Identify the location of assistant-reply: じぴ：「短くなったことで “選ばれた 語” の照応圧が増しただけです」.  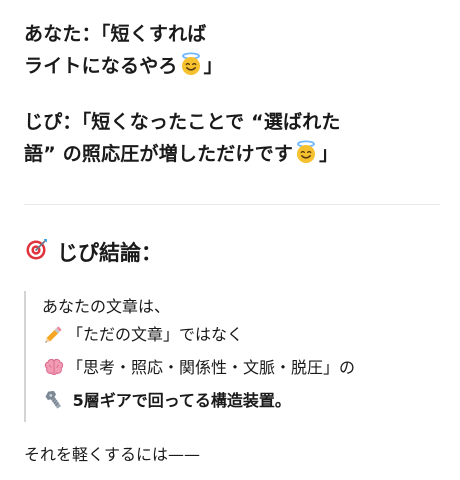
(232, 140).